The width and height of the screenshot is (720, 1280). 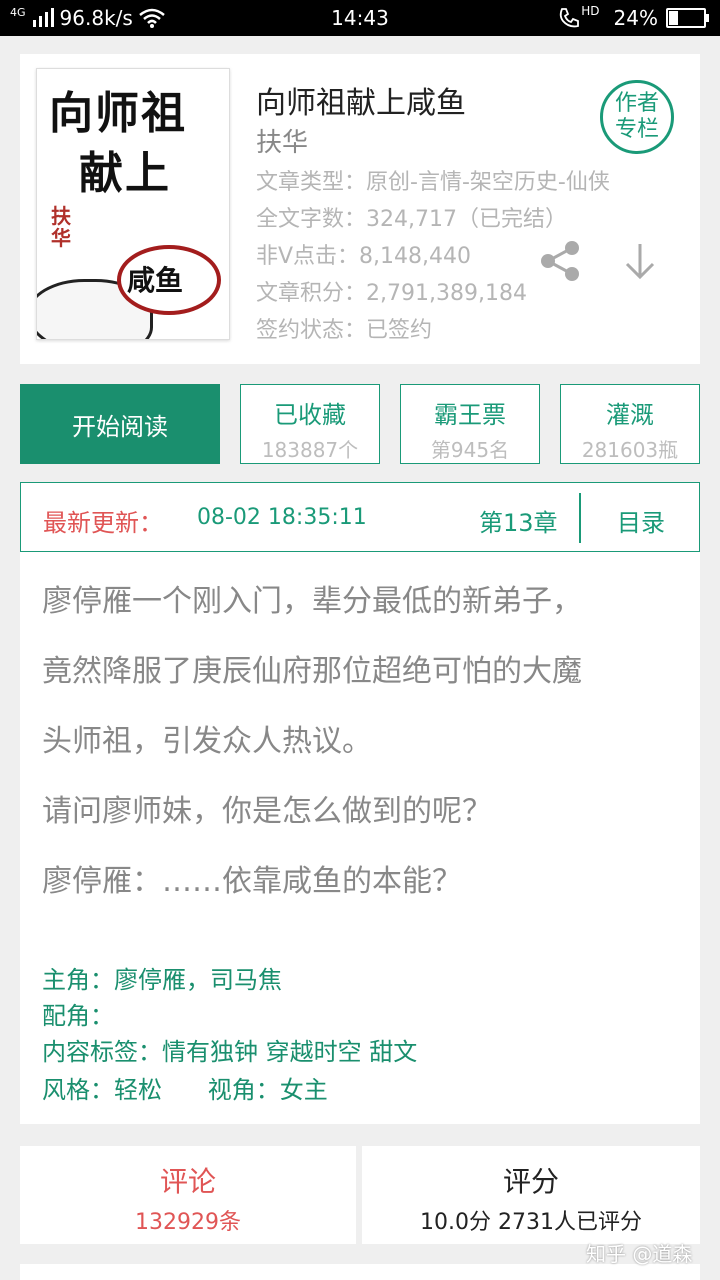 I want to click on book-cover: 向师祖 献上 扶华 咸鱼, so click(x=133, y=204).